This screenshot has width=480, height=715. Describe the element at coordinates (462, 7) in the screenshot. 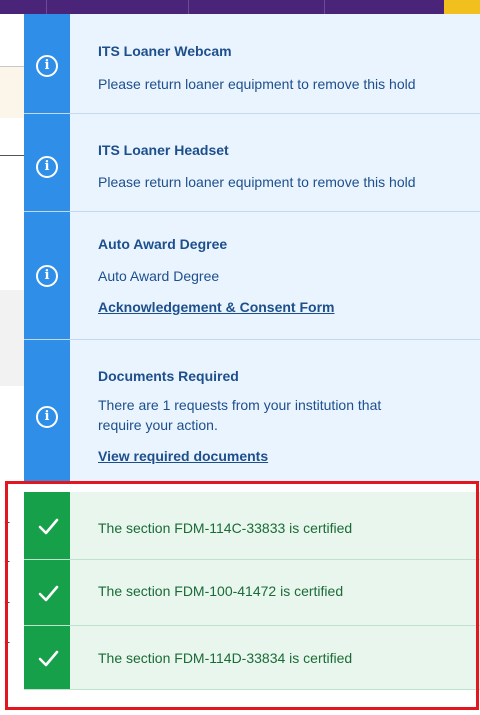

I see `nav-accent` at that location.